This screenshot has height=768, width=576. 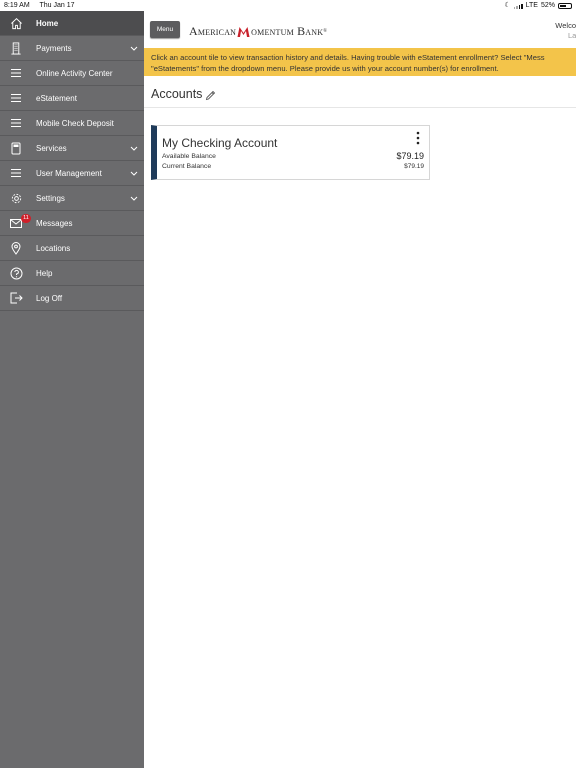 What do you see at coordinates (53, 248) in the screenshot?
I see `sidebar-item-label: Locations` at bounding box center [53, 248].